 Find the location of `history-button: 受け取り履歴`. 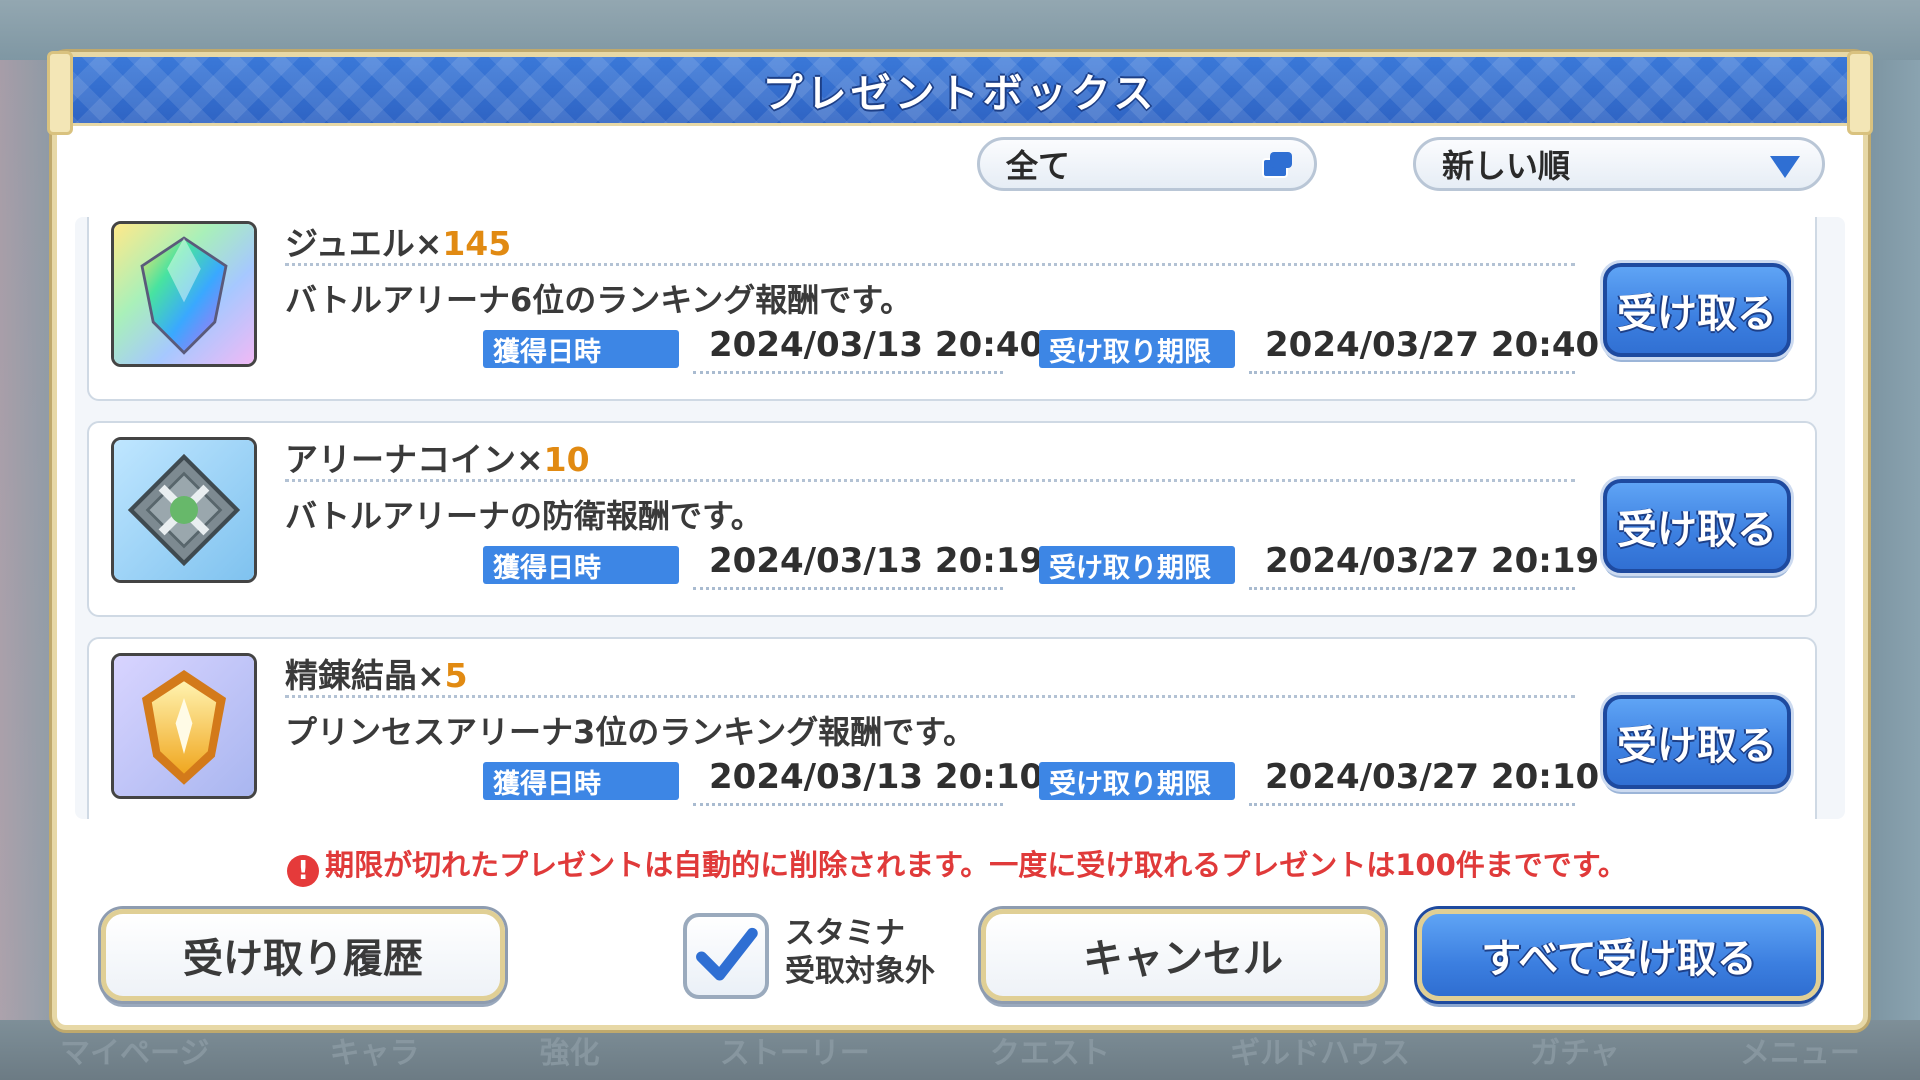

history-button: 受け取り履歴 is located at coordinates (303, 955).